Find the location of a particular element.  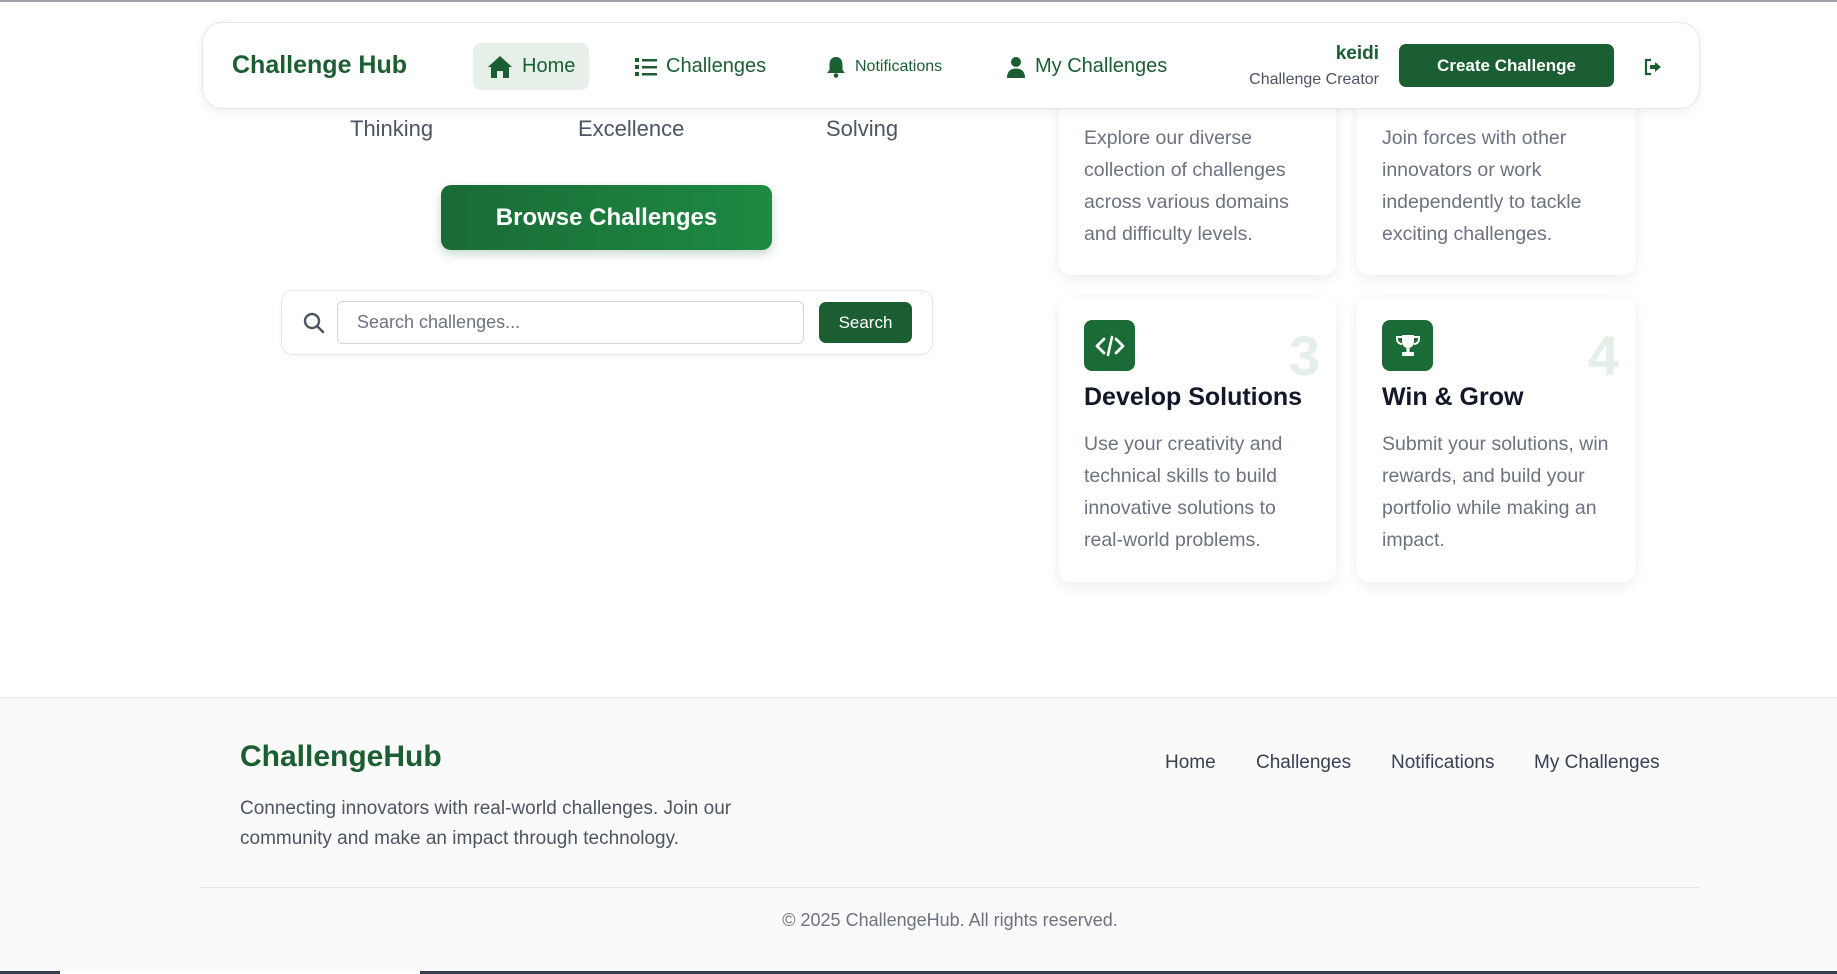

footer-link-notifications: Notifications is located at coordinates (1443, 763).